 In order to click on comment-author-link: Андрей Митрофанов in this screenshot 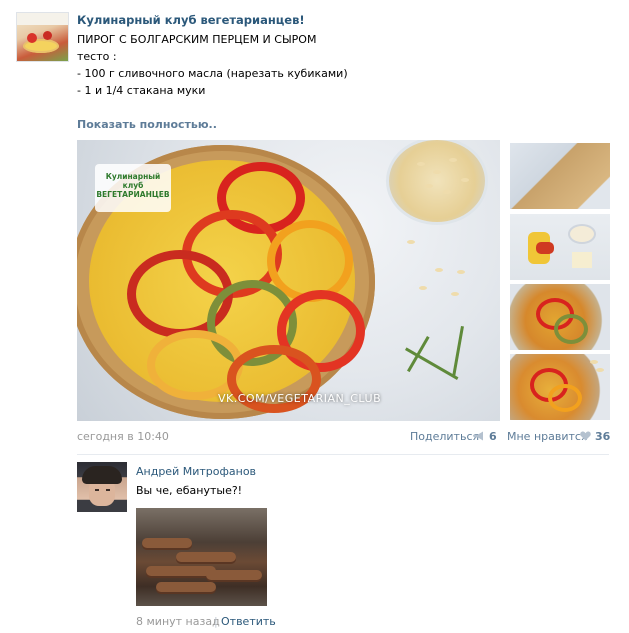, I will do `click(196, 471)`.